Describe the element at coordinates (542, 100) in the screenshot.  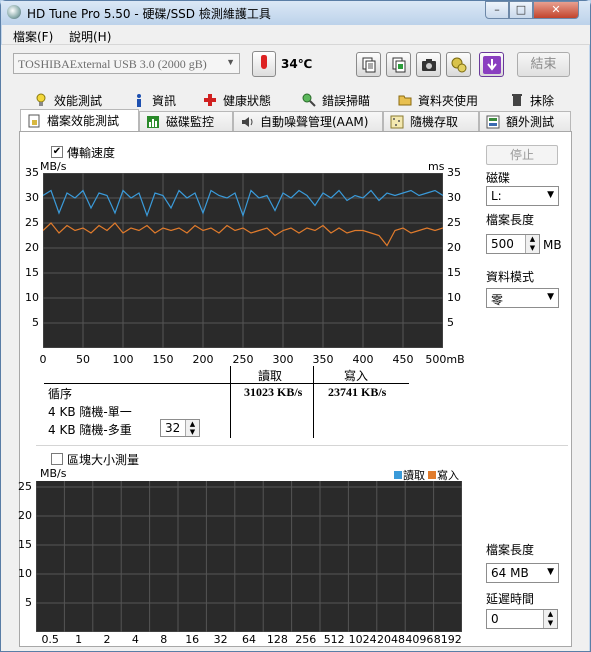
I see `tab-erase-label: 抹除` at that location.